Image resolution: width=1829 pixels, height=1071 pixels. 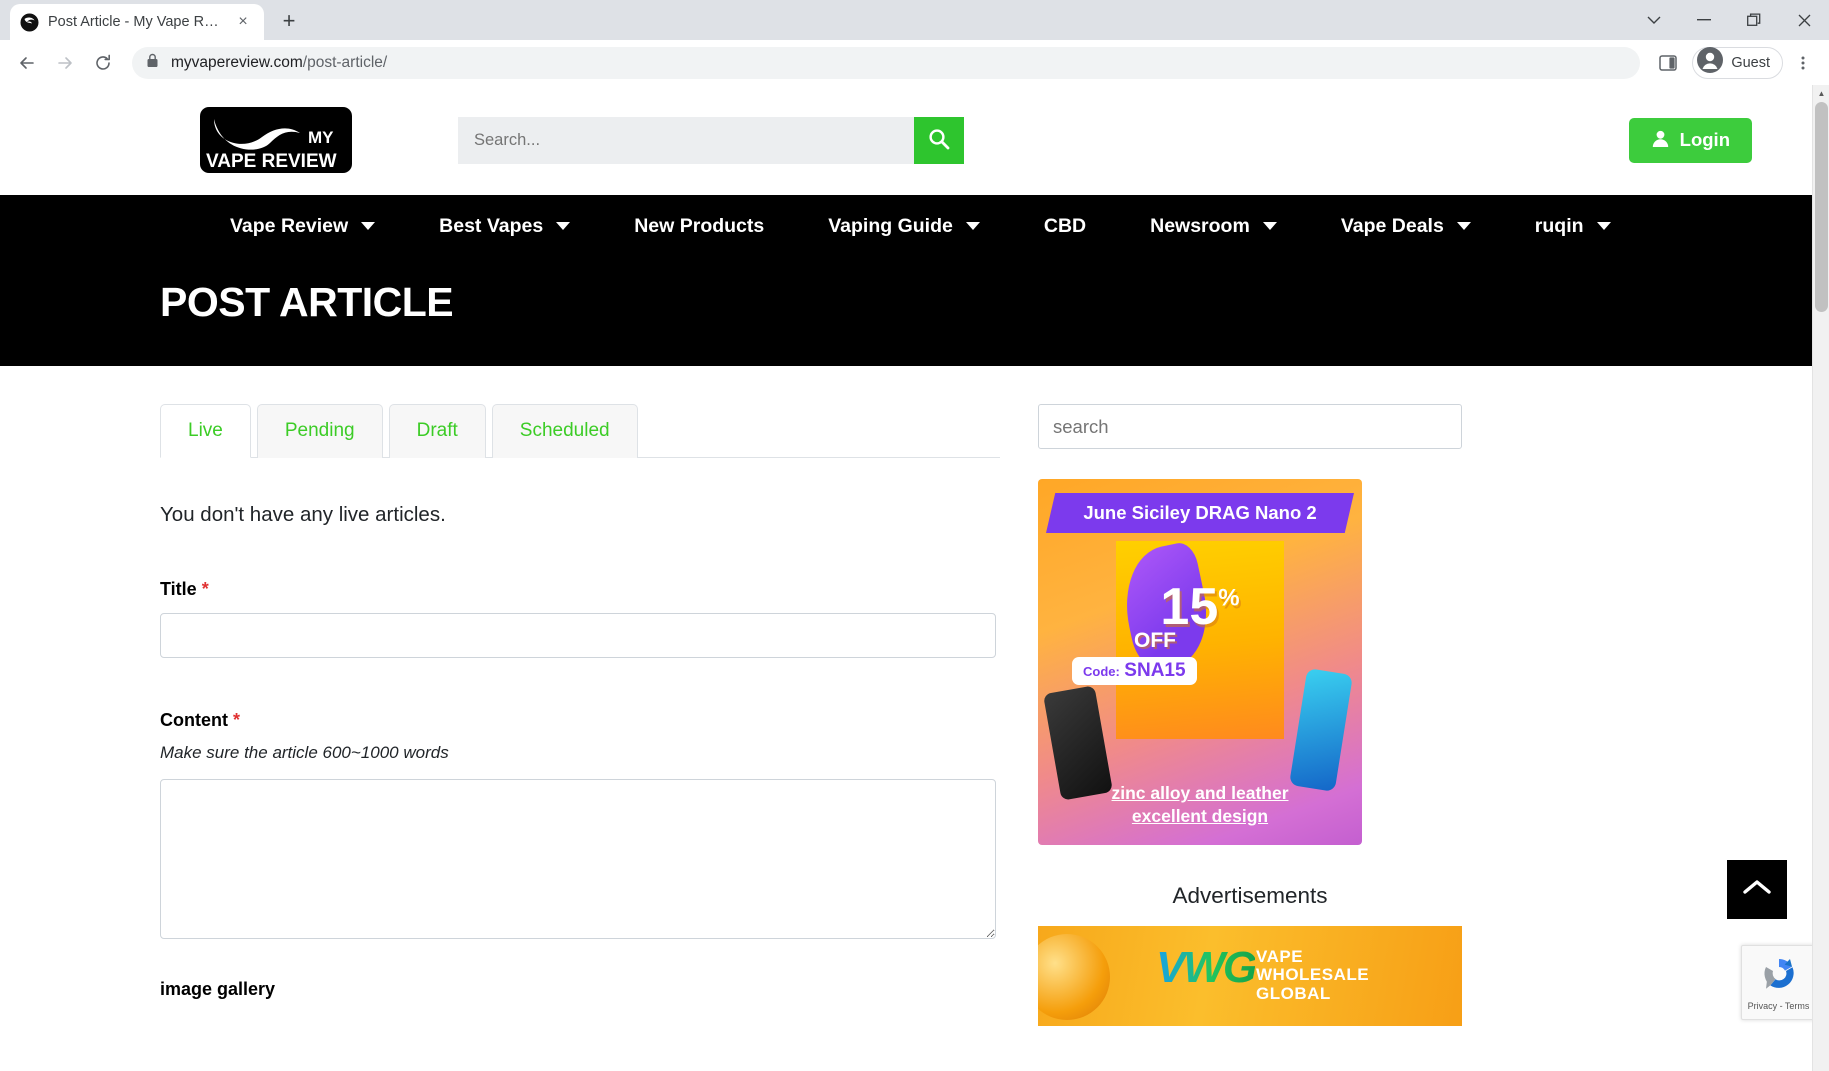 What do you see at coordinates (103, 63) in the screenshot?
I see `reload-icon` at bounding box center [103, 63].